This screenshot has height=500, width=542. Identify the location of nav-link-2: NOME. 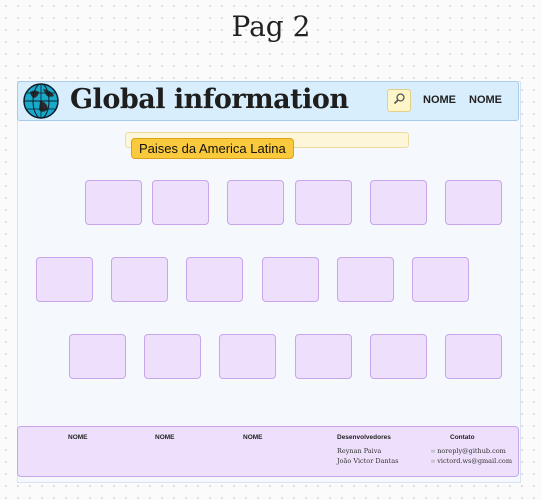
(485, 100).